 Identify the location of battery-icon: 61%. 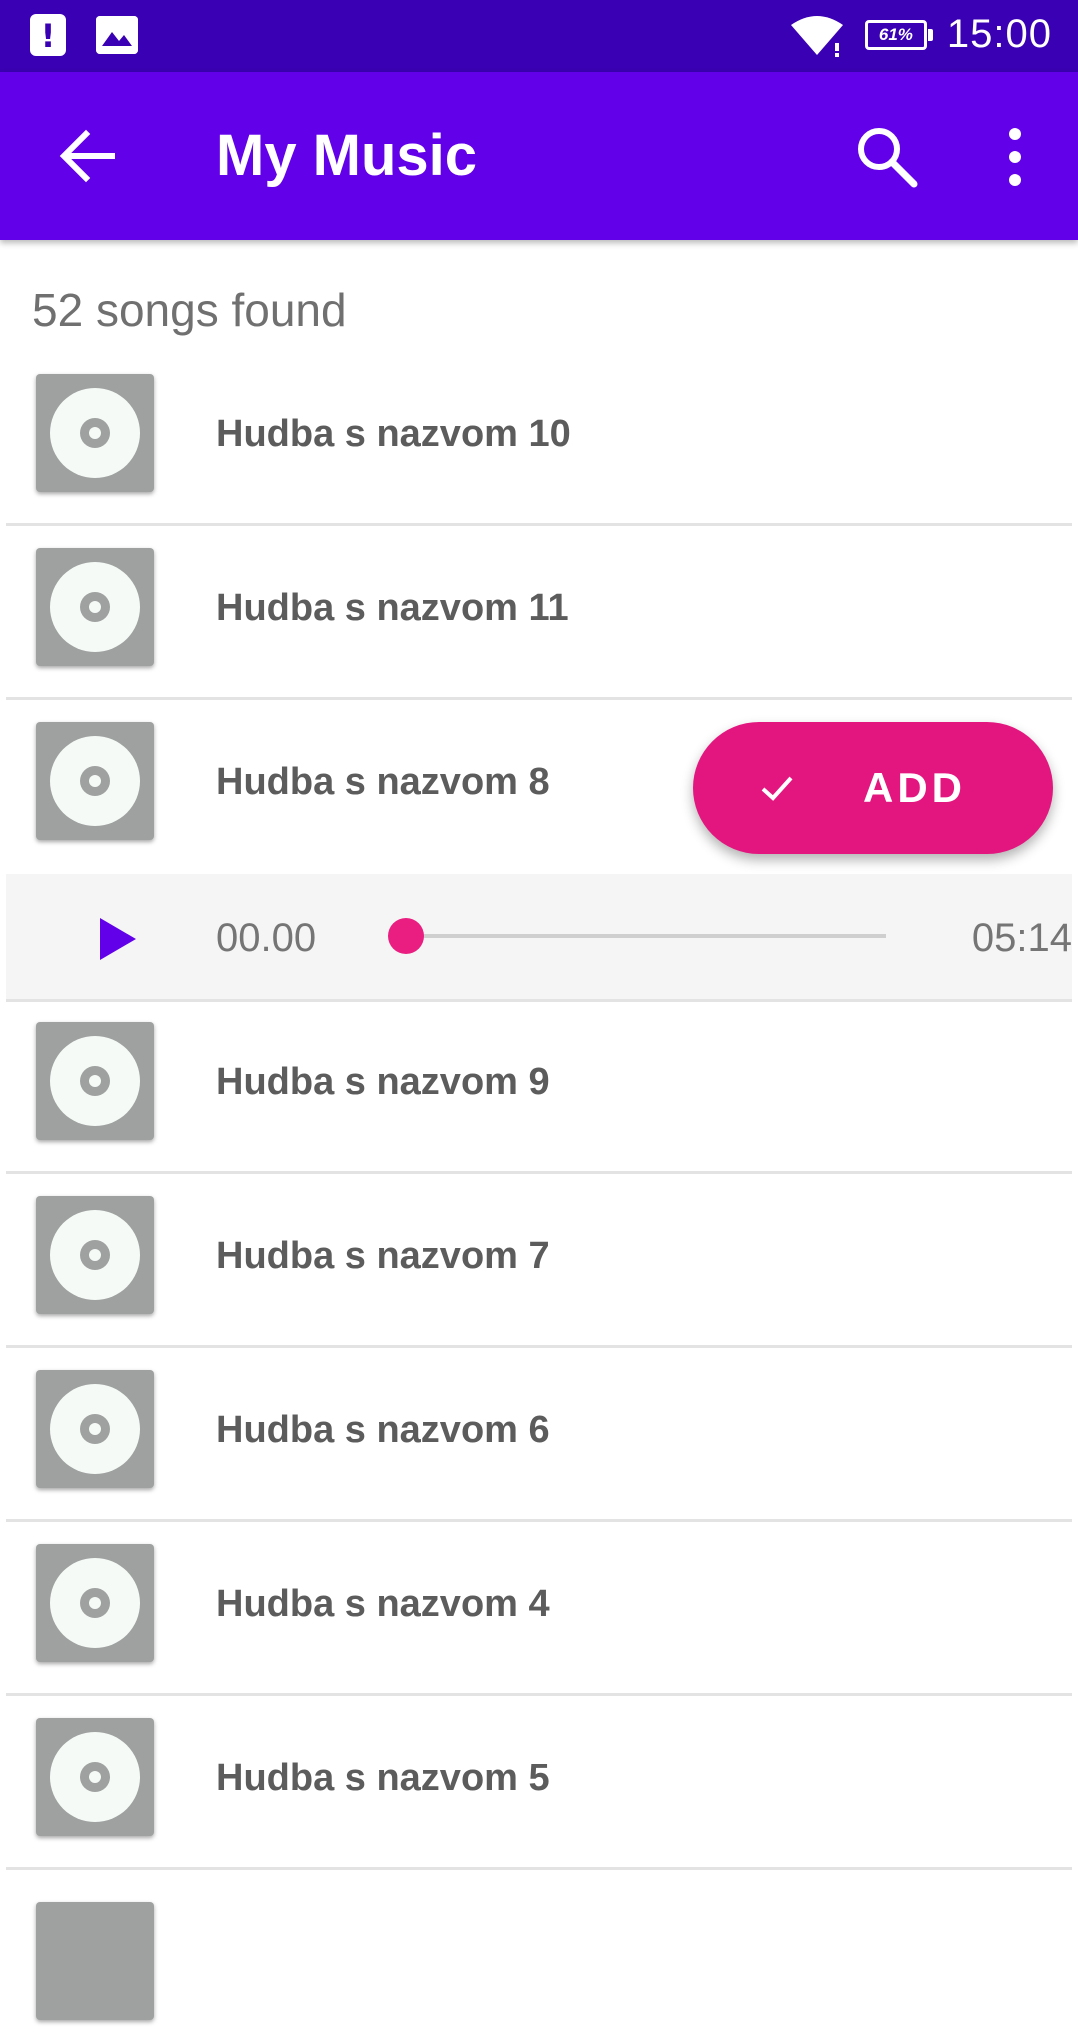
(898, 34).